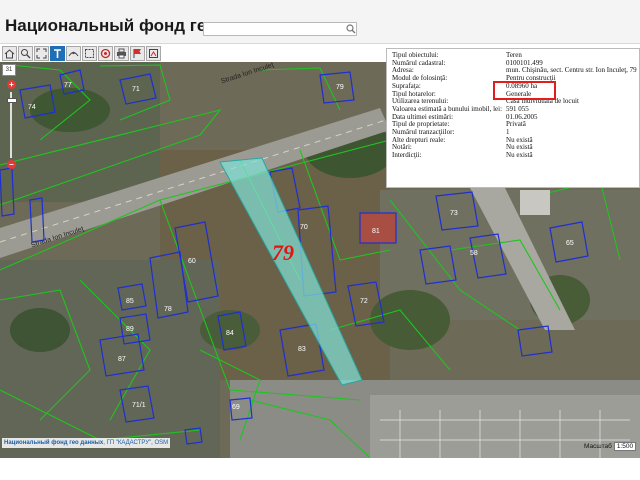 The height and width of the screenshot is (480, 640). What do you see at coordinates (236, 407) in the screenshot?
I see `building-label: 69` at bounding box center [236, 407].